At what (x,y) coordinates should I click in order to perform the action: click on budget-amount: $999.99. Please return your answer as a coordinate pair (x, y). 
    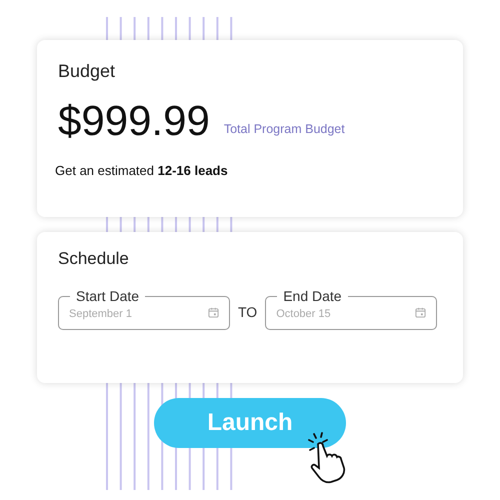
    Looking at the image, I should click on (134, 121).